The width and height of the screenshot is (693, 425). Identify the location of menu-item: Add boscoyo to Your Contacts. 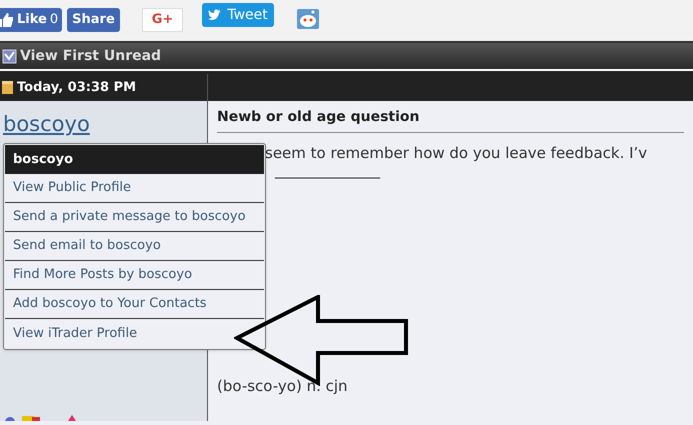
(134, 304).